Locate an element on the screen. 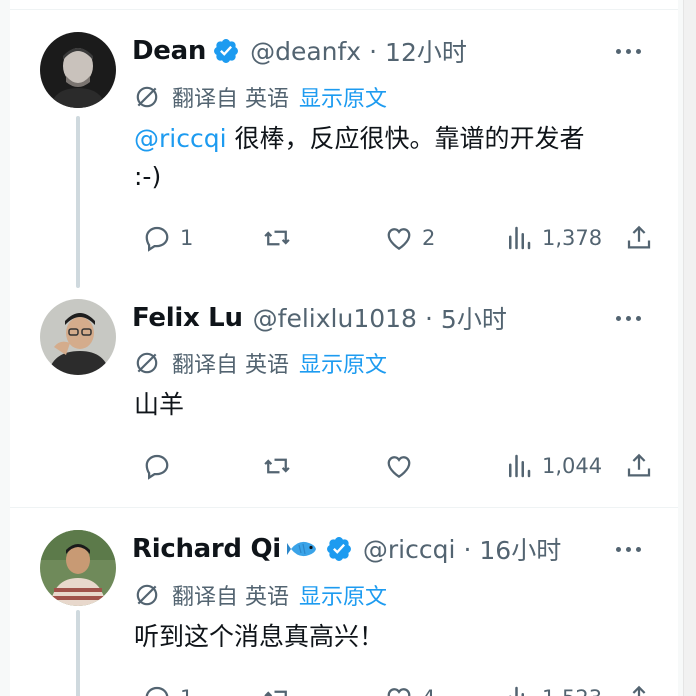  tweet-text: 听到这个消息真高兴！ is located at coordinates (389, 637).